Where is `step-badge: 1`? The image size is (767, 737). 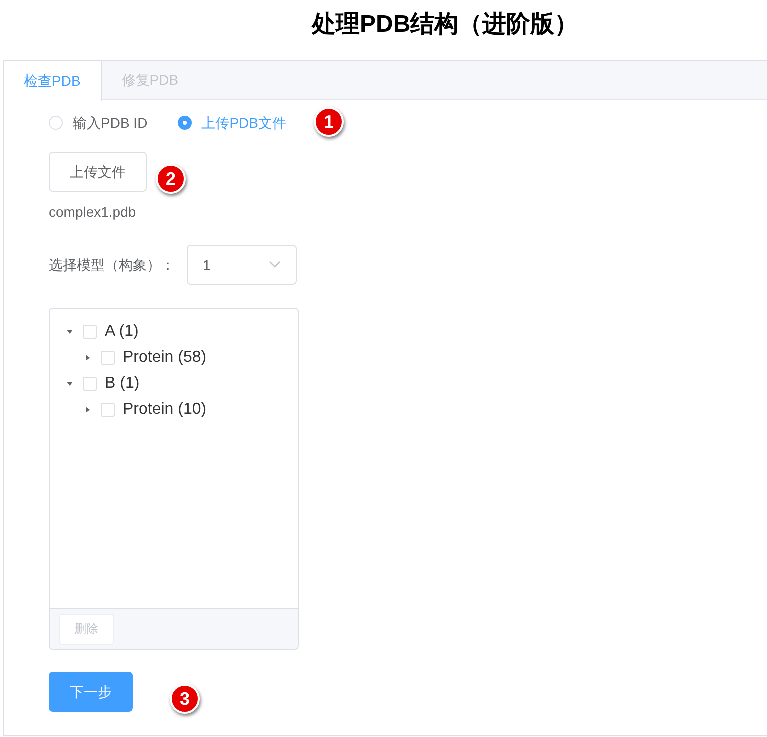
step-badge: 1 is located at coordinates (329, 122).